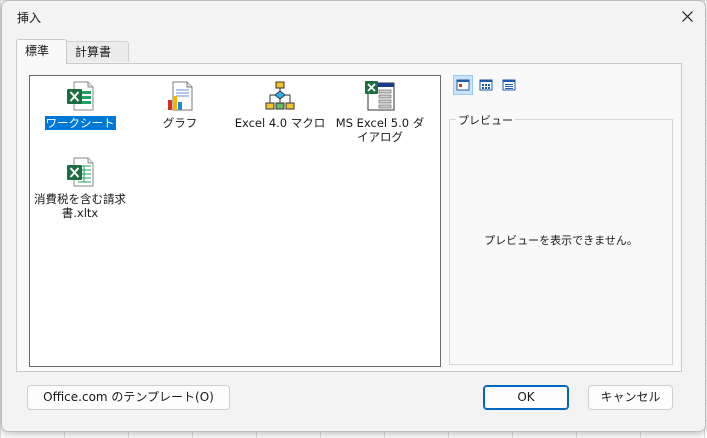  I want to click on template-item-worksheet: ワークシート, so click(80, 105).